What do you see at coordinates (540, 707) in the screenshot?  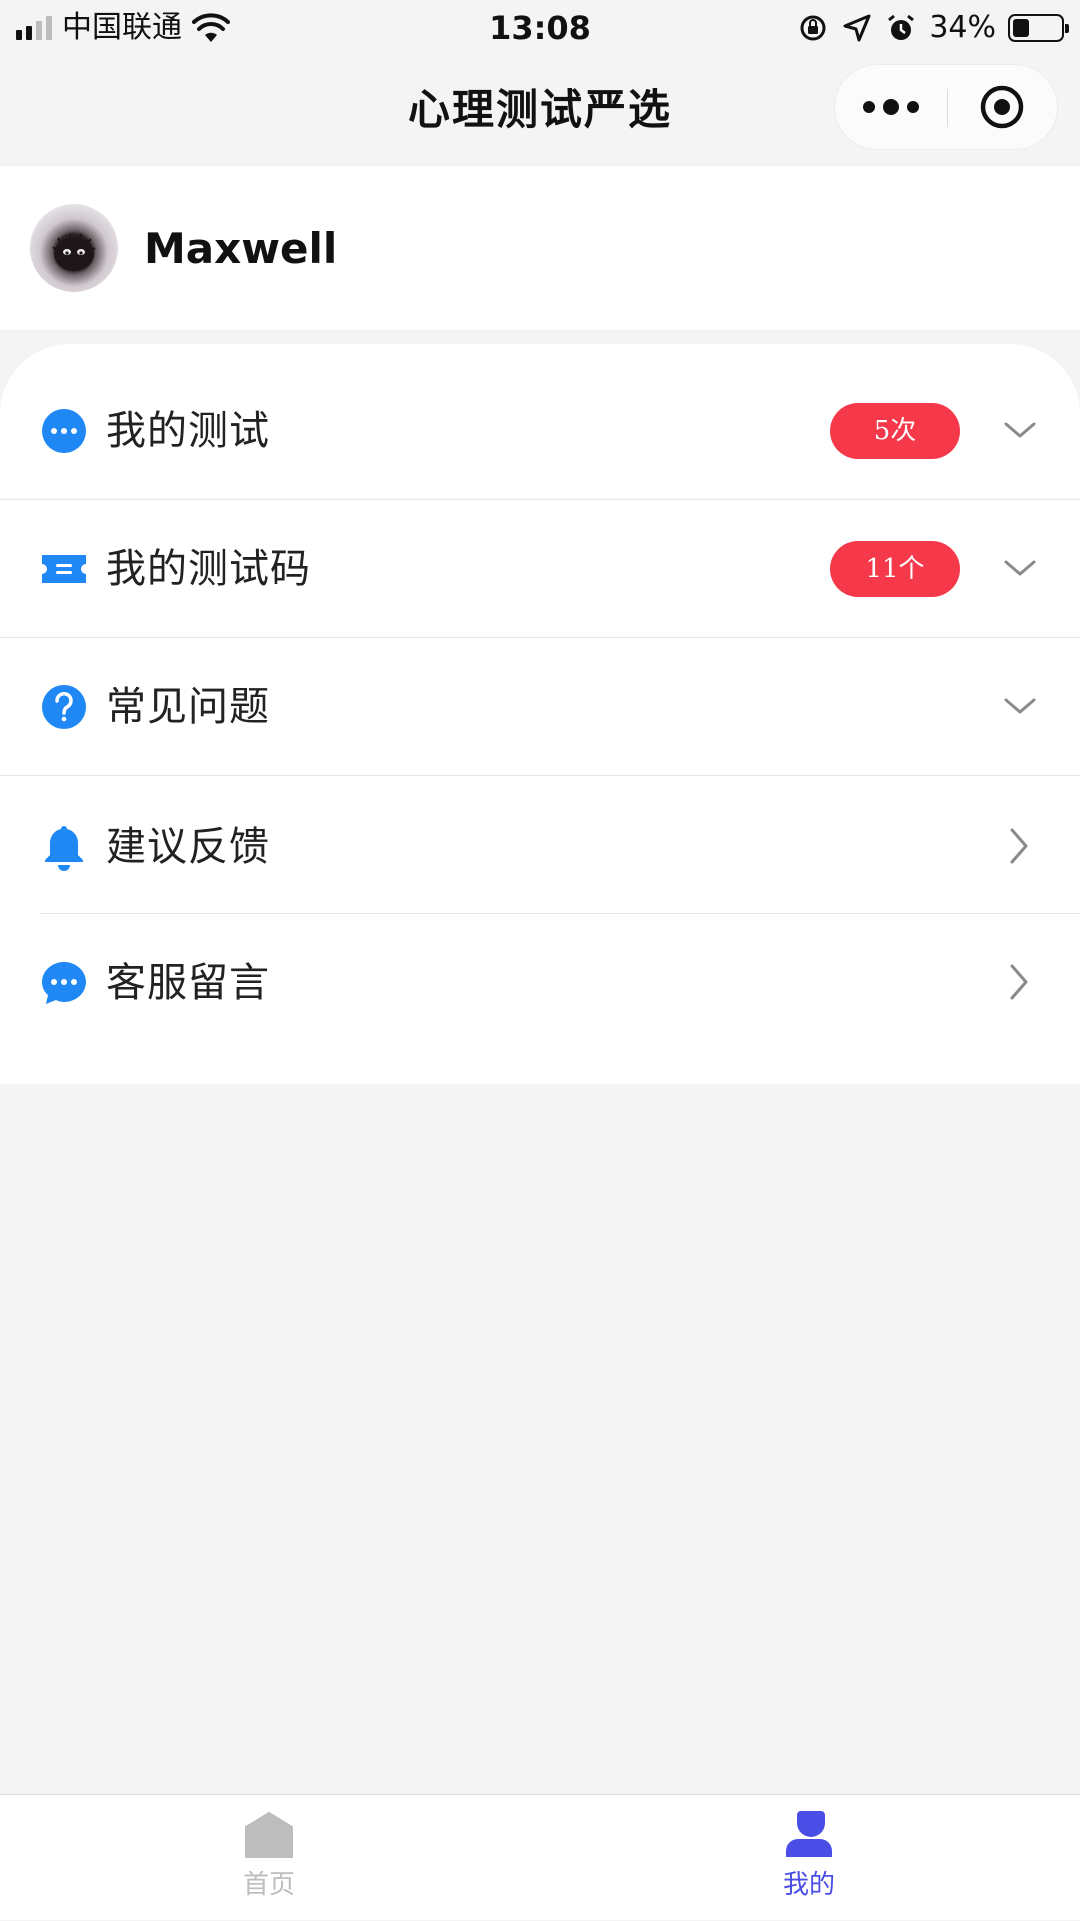 I see `menu-item-faq: 常见问题` at bounding box center [540, 707].